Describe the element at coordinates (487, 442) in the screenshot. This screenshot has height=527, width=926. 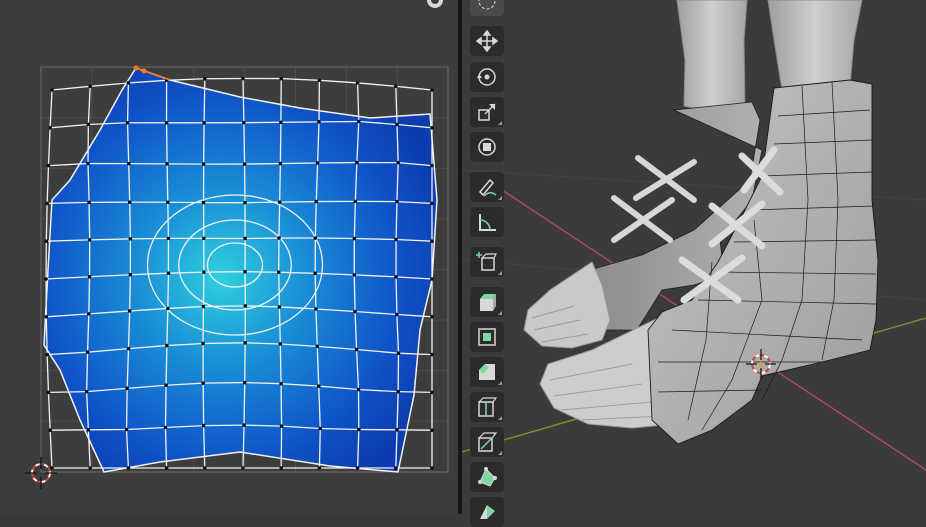
I see `knife-tool` at that location.